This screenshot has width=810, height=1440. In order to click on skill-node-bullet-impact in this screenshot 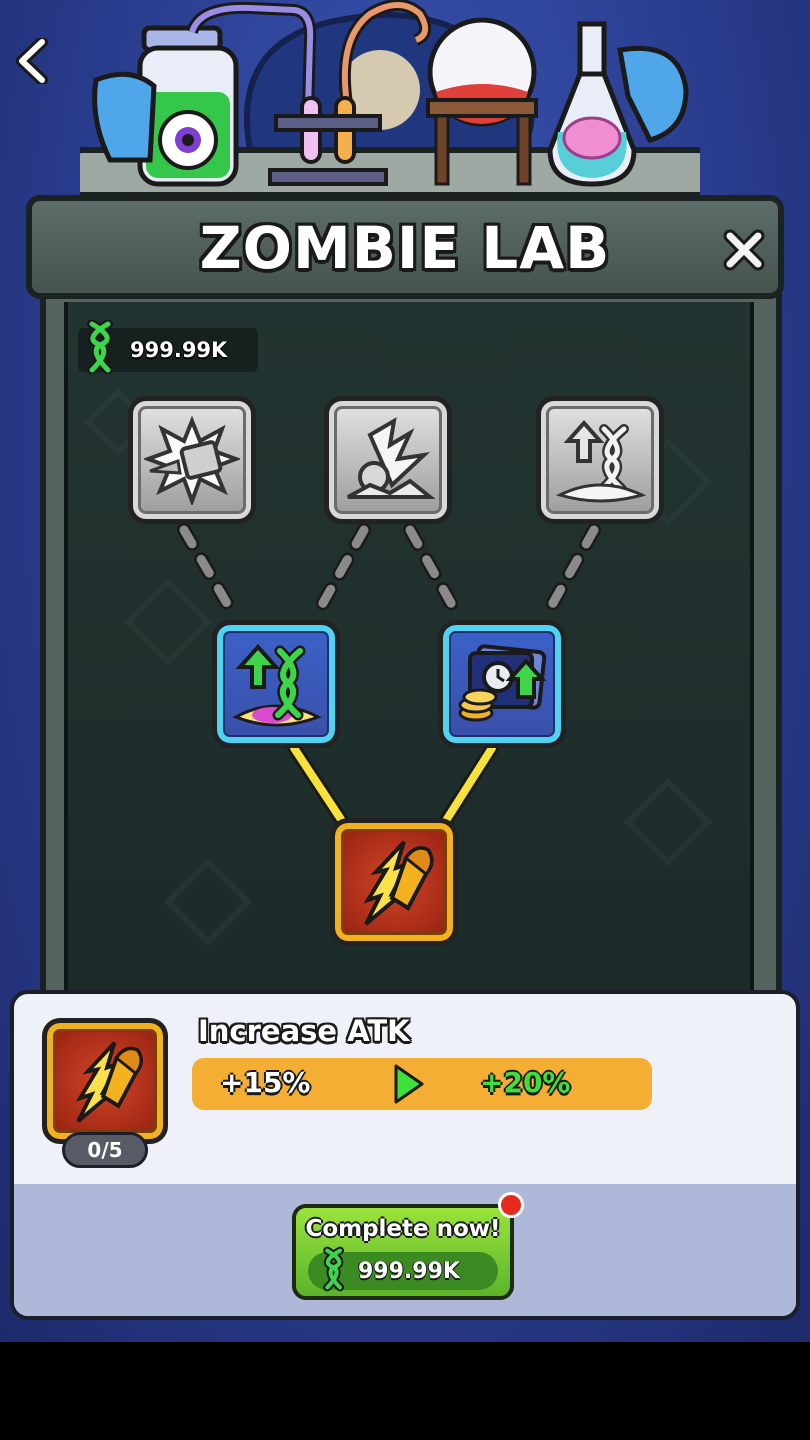, I will do `click(192, 460)`.